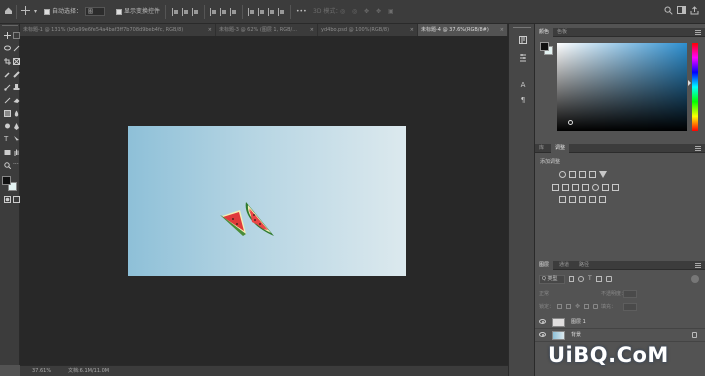 The width and height of the screenshot is (705, 376). I want to click on color-picker-field, so click(622, 87).